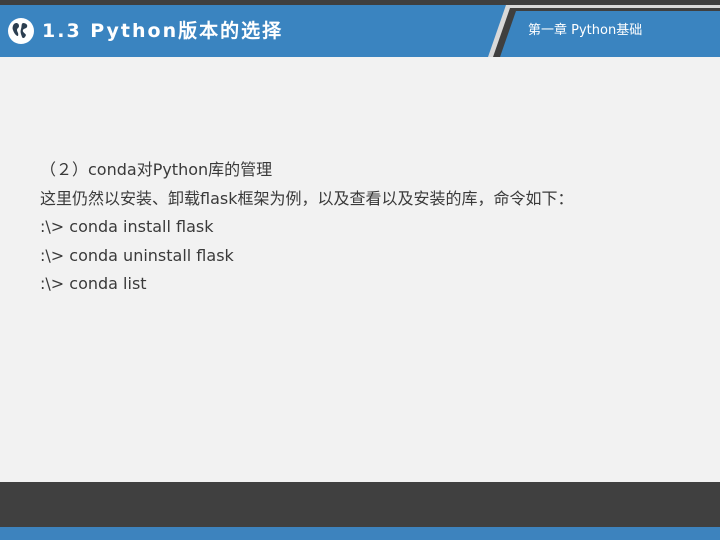  Describe the element at coordinates (127, 227) in the screenshot. I see `command-install: :\> conda install flask` at that location.